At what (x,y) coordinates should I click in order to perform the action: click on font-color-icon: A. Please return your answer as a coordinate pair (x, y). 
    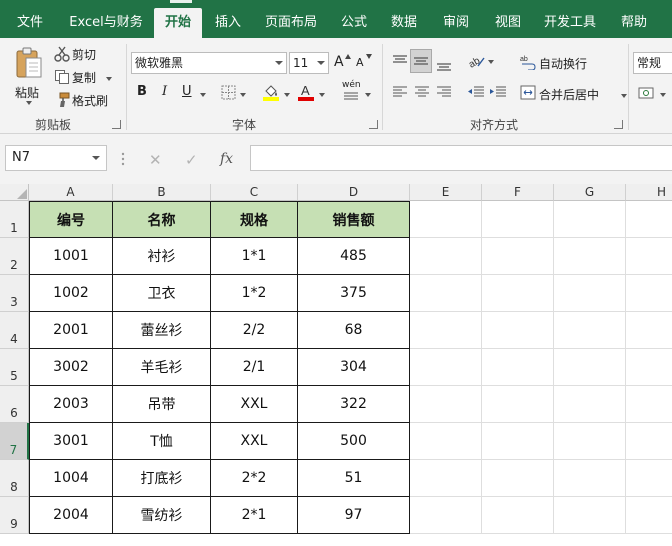
    Looking at the image, I should click on (306, 92).